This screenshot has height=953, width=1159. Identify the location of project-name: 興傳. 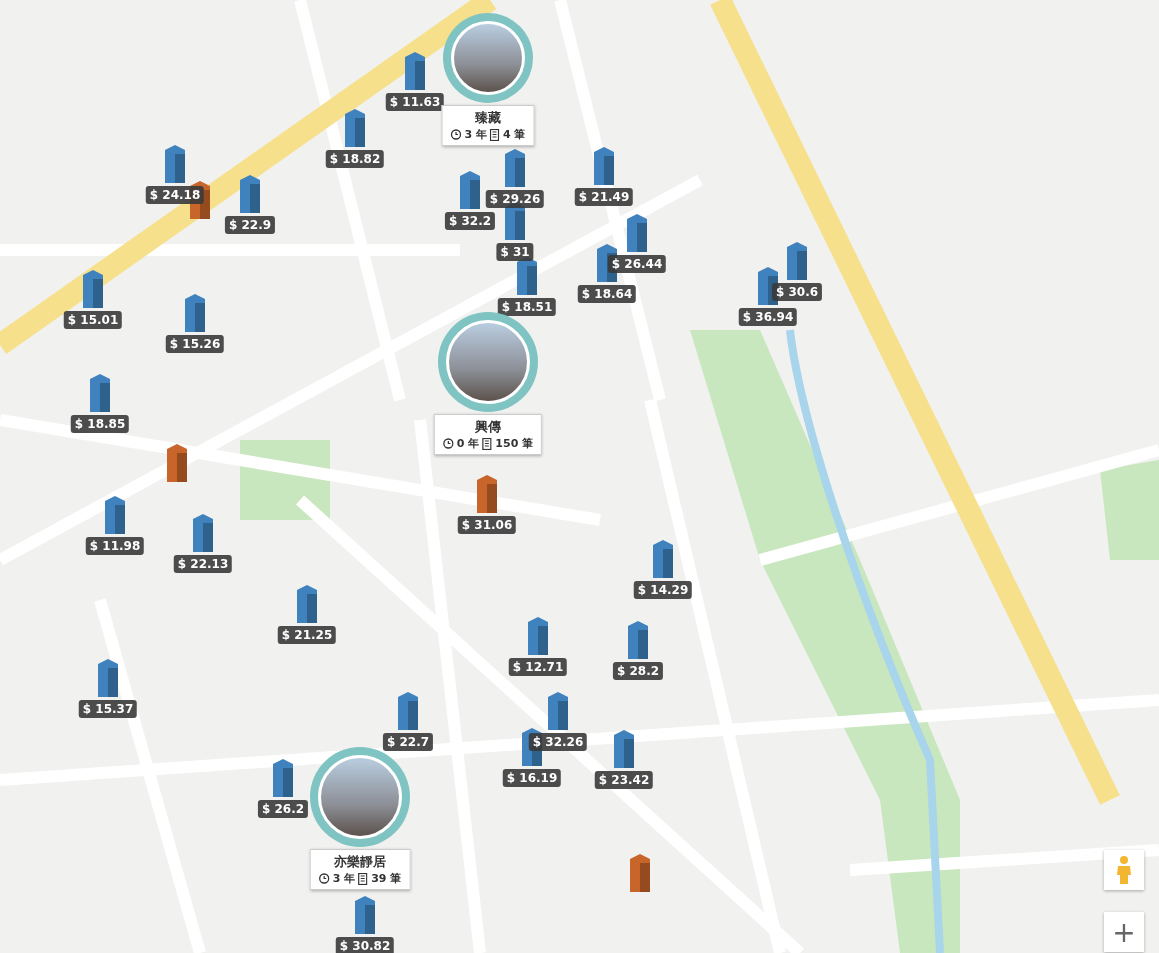
(488, 427).